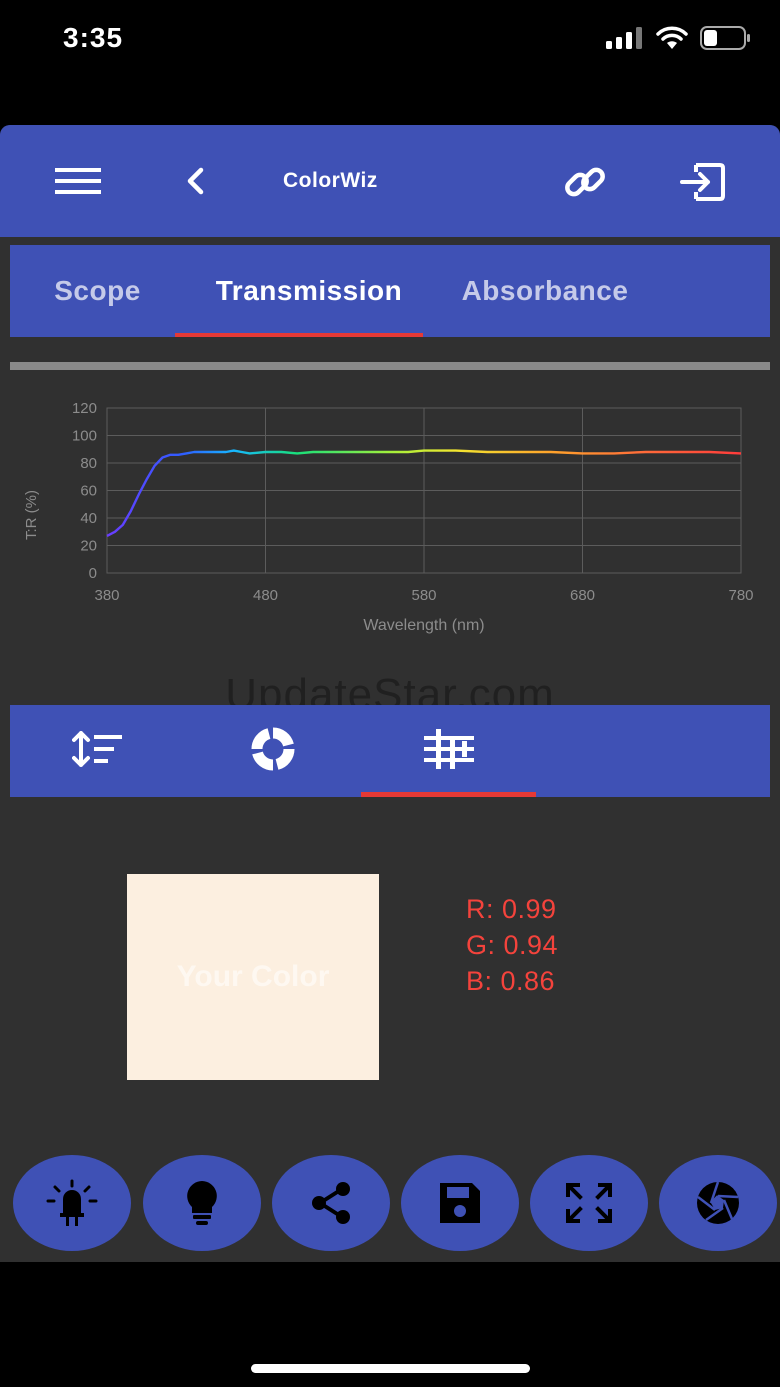 This screenshot has width=780, height=1387. I want to click on green-value: G: 0.94, so click(512, 945).